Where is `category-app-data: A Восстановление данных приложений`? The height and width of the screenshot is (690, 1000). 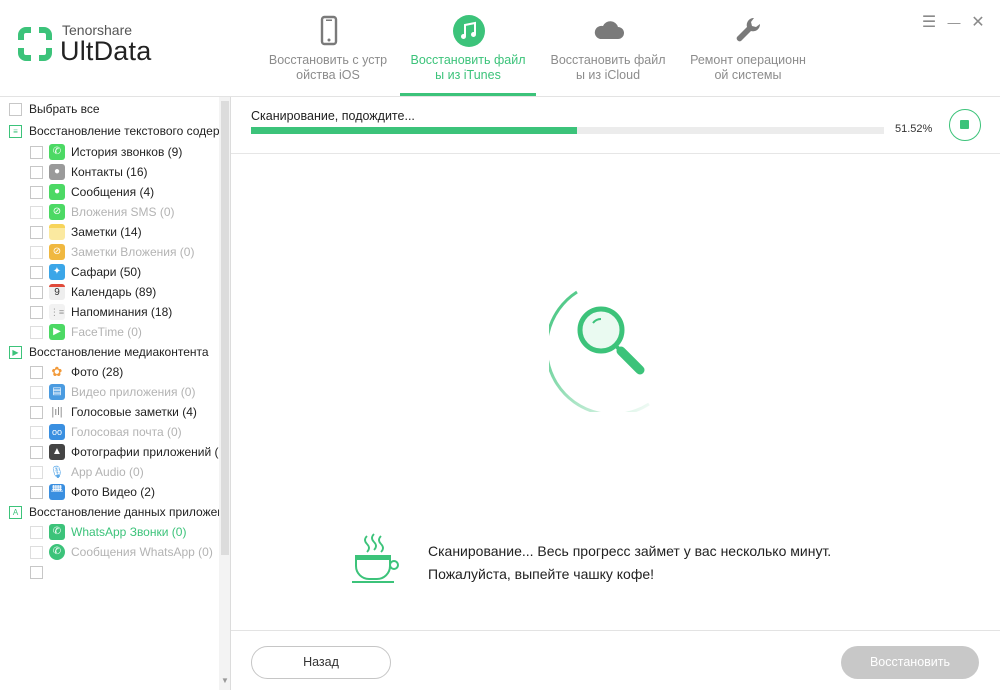
category-app-data: A Восстановление данных приложений is located at coordinates (109, 512).